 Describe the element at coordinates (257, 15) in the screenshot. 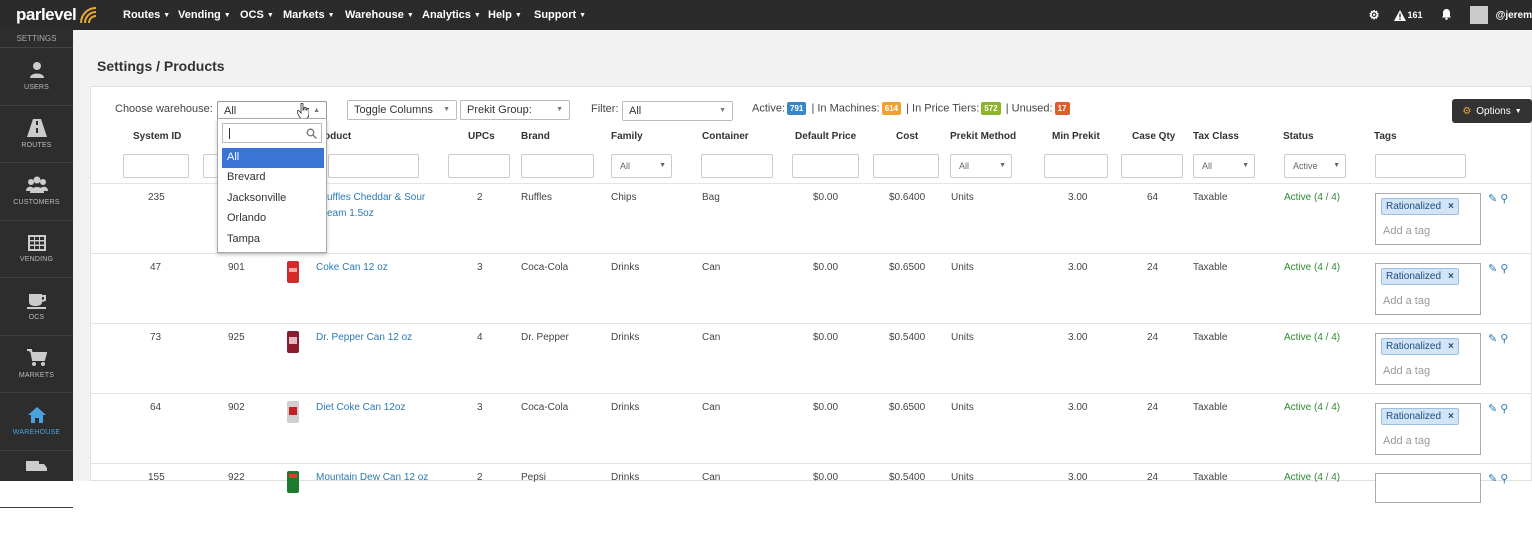

I see `nav-ocs: OCS ▼` at that location.